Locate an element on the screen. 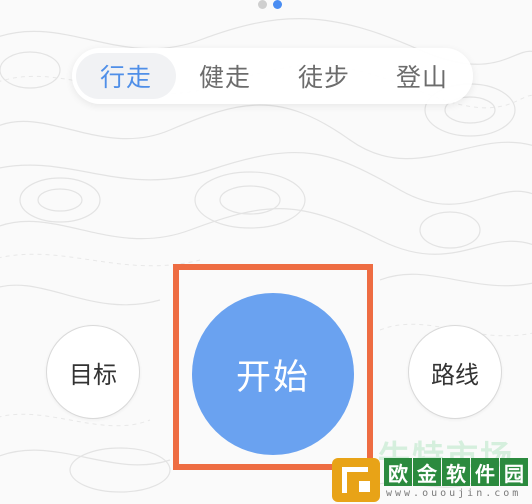  page-dot-active is located at coordinates (277, 4).